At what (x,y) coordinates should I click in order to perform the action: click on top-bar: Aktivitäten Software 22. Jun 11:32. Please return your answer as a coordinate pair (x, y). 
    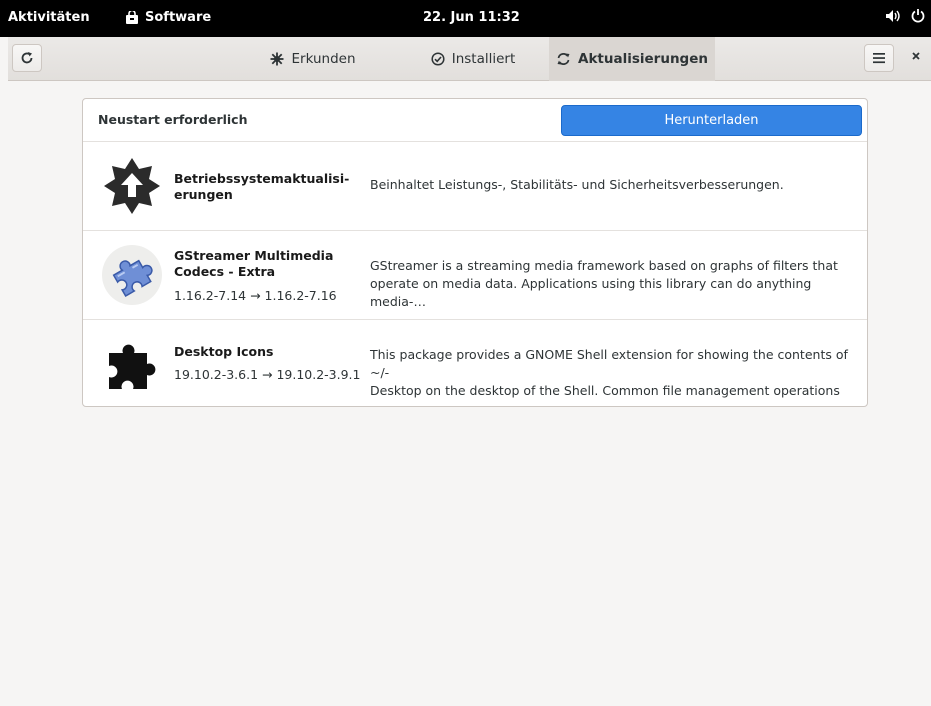
    Looking at the image, I should click on (465, 18).